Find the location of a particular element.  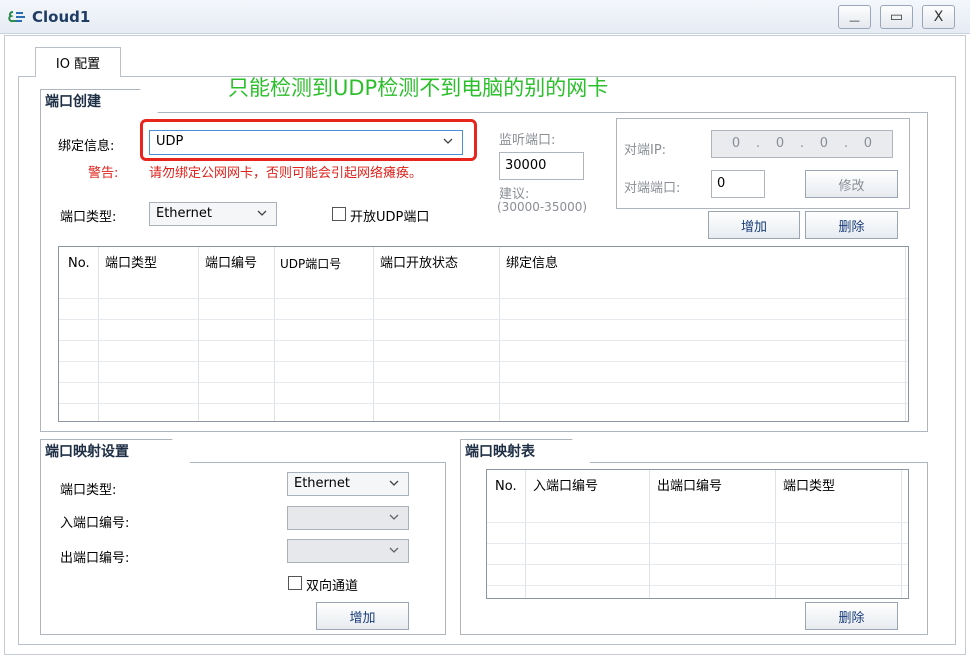

peer-port-input: 0 is located at coordinates (738, 184).